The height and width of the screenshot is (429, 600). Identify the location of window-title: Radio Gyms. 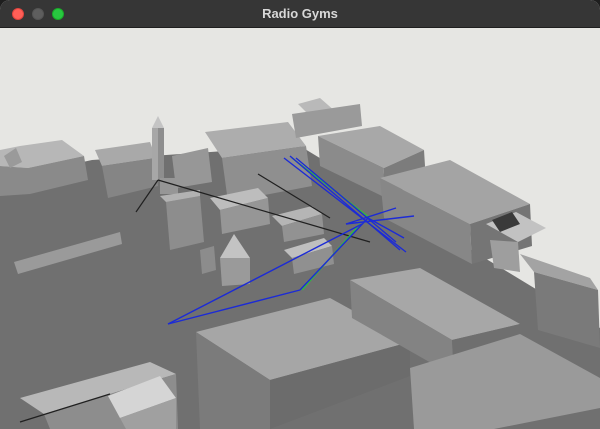
(300, 13).